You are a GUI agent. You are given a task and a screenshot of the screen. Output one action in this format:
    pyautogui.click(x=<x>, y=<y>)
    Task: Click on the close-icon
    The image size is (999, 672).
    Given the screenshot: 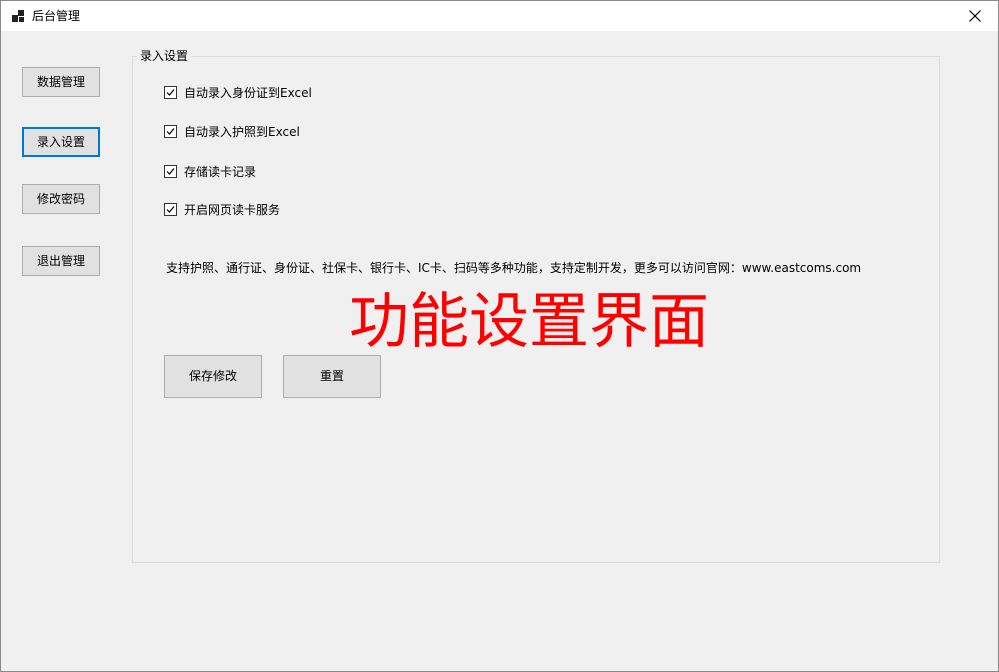 What is the action you would take?
    pyautogui.click(x=975, y=16)
    